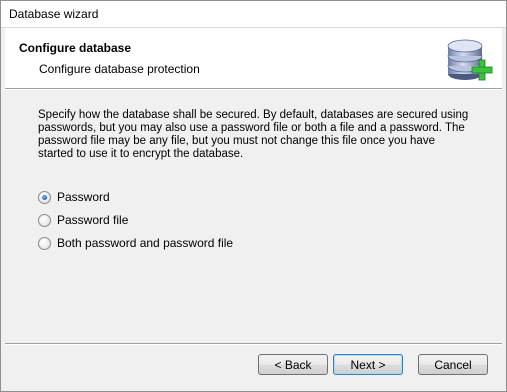  I want to click on header-divider, so click(253, 89).